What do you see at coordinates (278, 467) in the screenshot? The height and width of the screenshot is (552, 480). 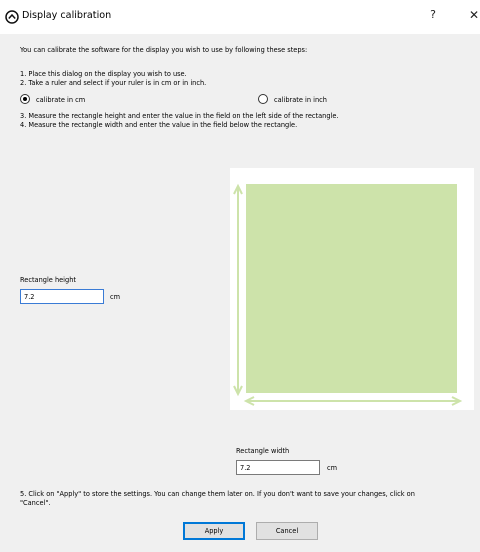 I see `rectangle-width-input` at bounding box center [278, 467].